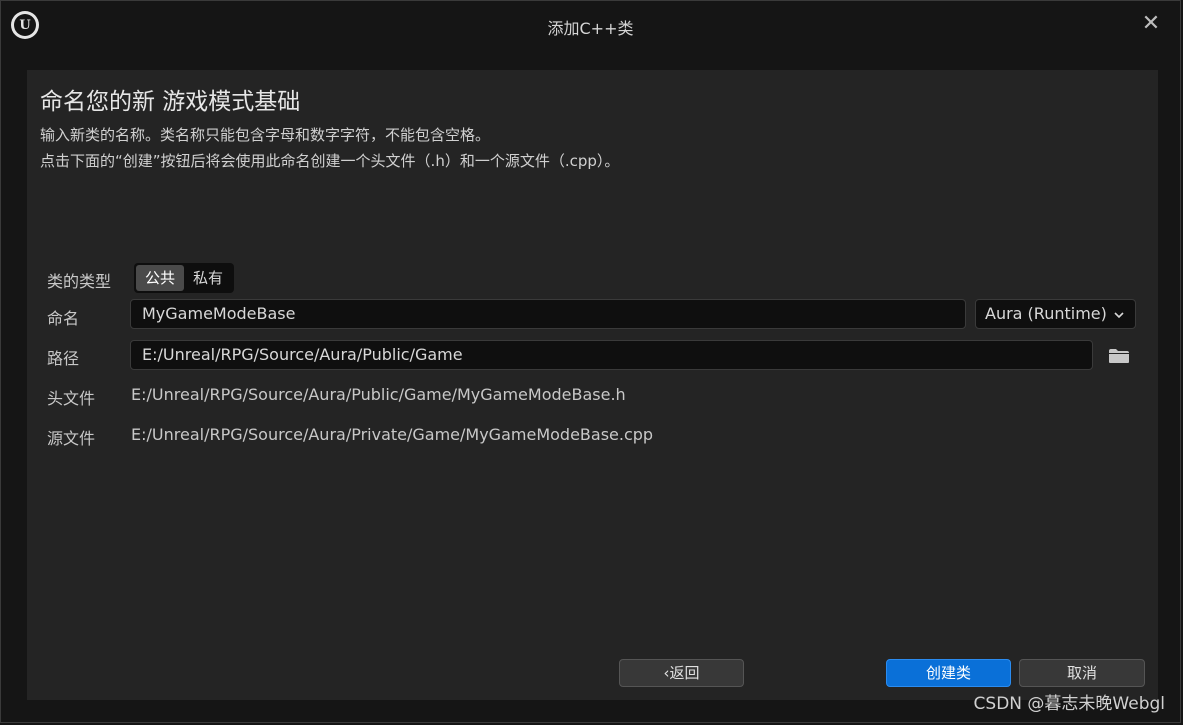 The height and width of the screenshot is (725, 1183). I want to click on description-line-1: 输入新类的名称。类名称只能包含字母和数字字符，不能包含空格。, so click(265, 135).